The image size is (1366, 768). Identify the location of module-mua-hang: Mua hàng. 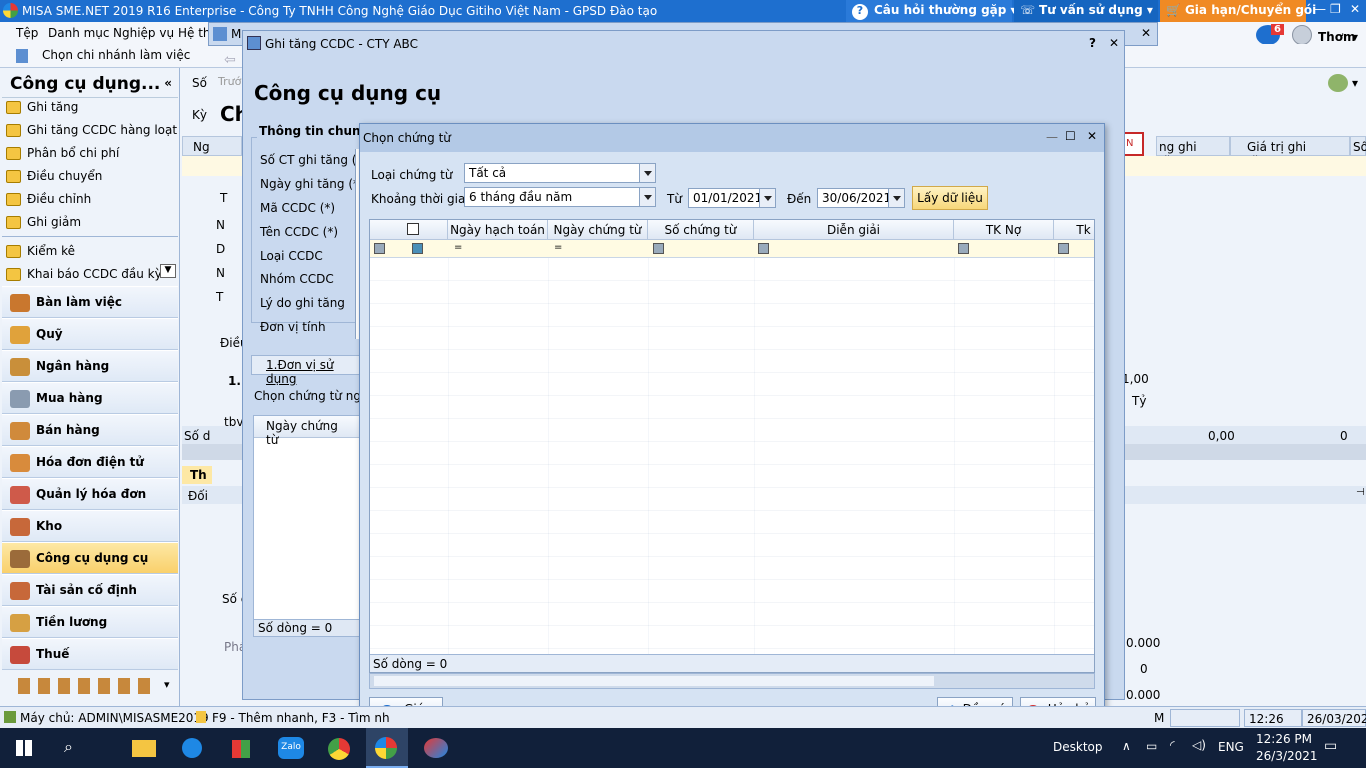
(90, 398).